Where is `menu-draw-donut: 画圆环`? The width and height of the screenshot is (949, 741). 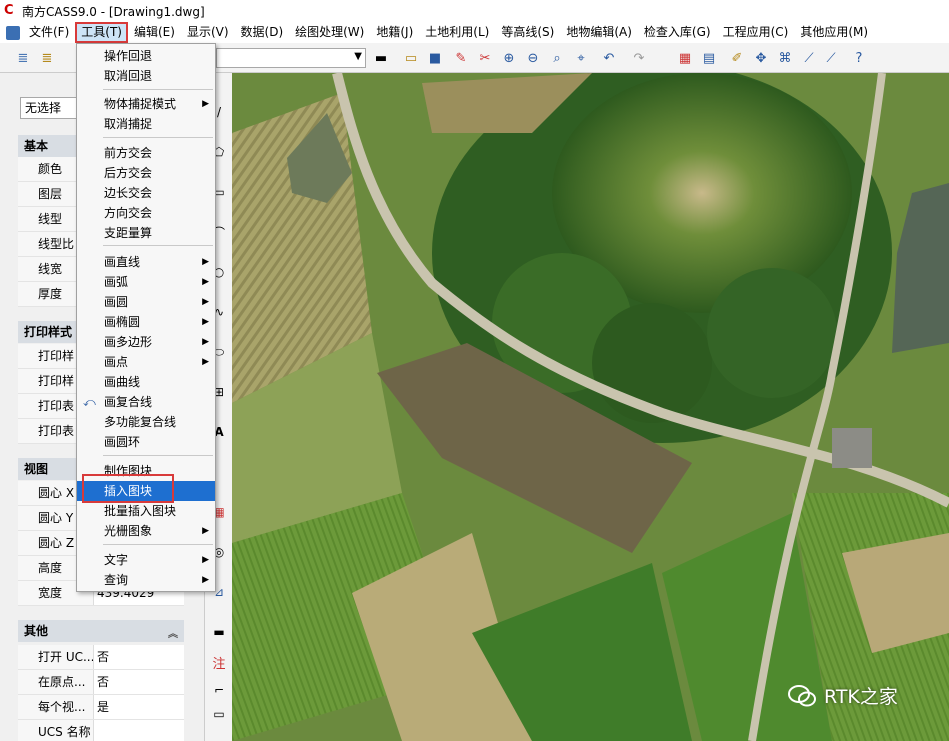 menu-draw-donut: 画圆环 is located at coordinates (146, 442).